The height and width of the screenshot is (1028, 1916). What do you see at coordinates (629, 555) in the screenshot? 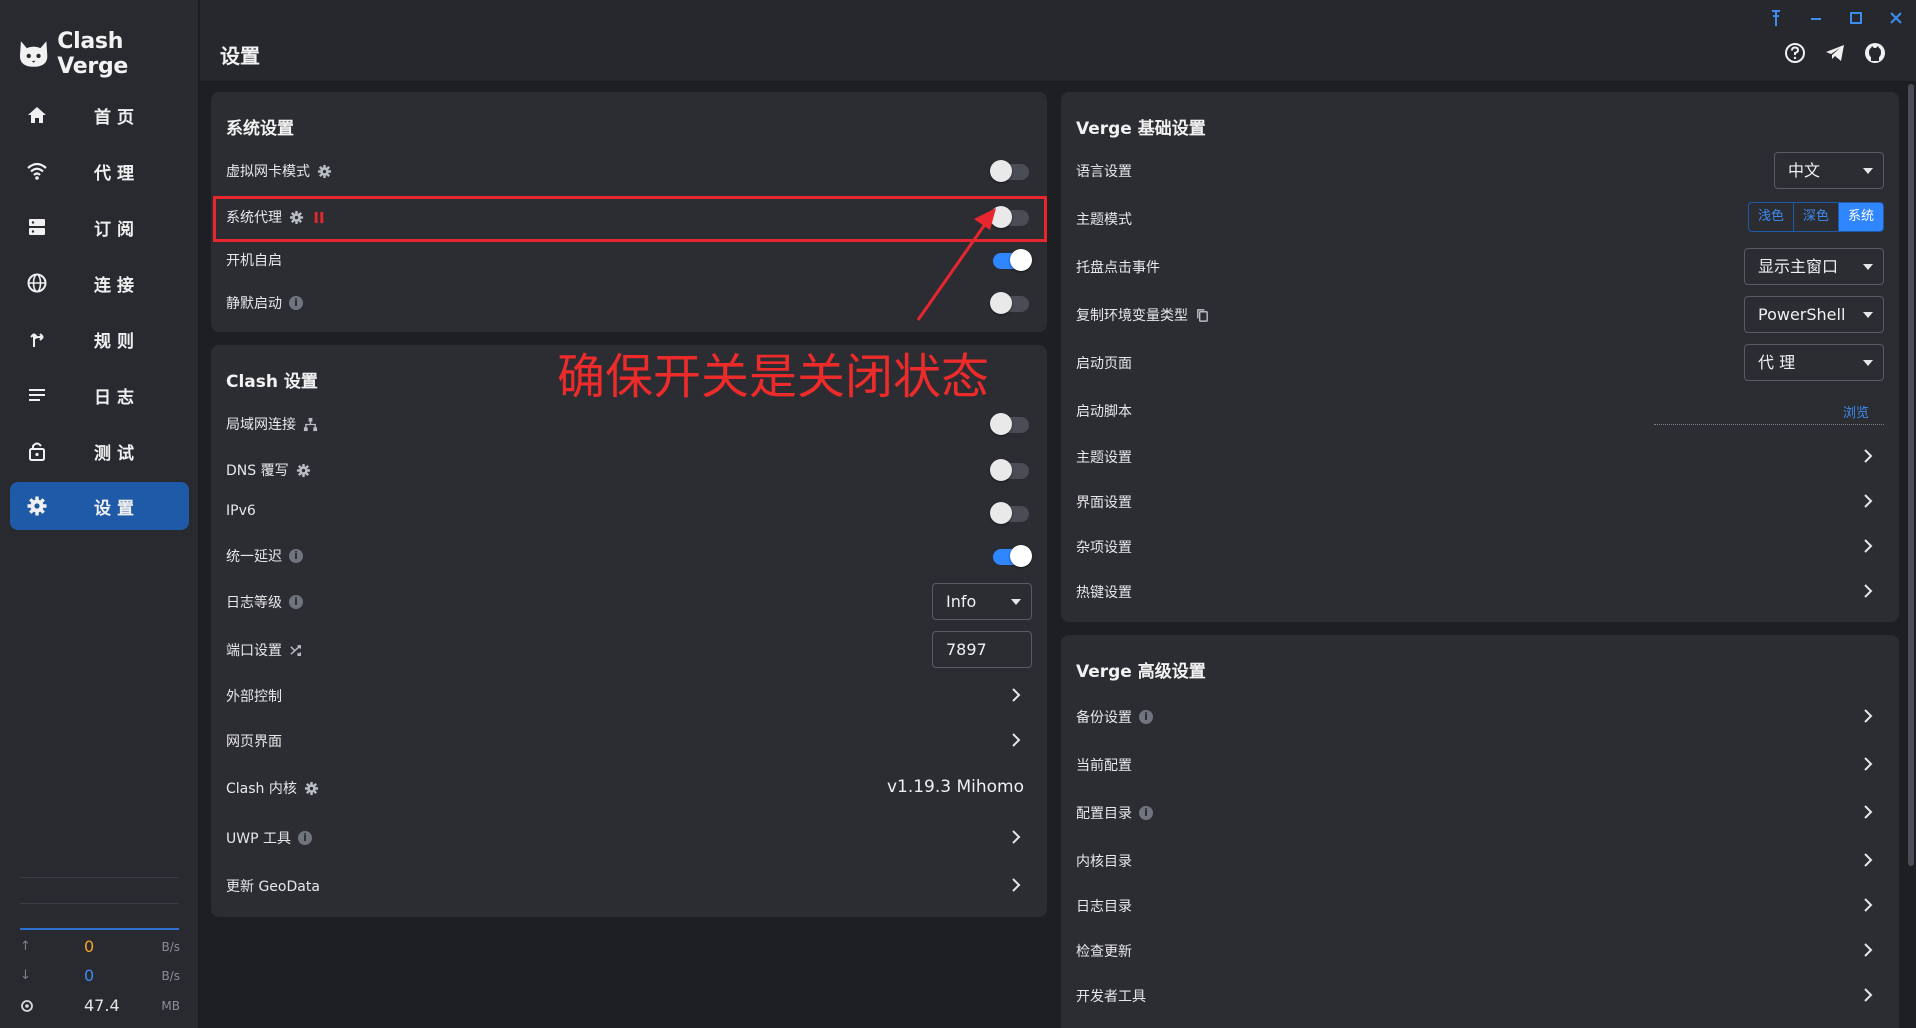
I see `unified-delay-row: 统一延迟 i` at bounding box center [629, 555].